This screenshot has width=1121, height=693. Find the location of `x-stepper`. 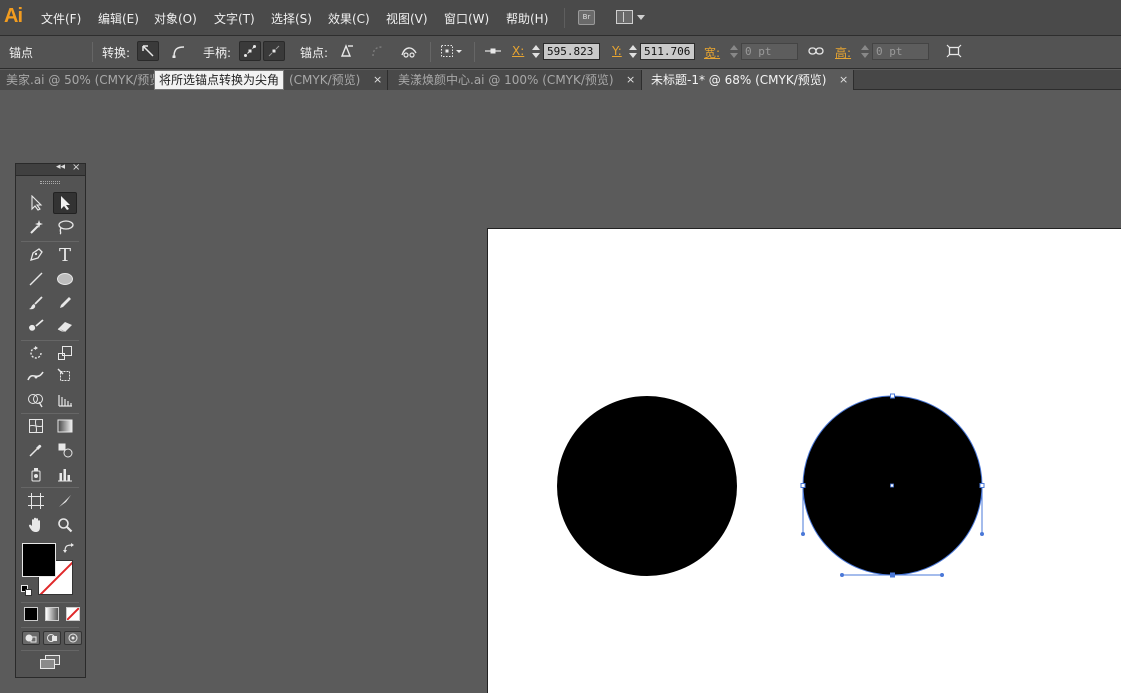

x-stepper is located at coordinates (535, 51).